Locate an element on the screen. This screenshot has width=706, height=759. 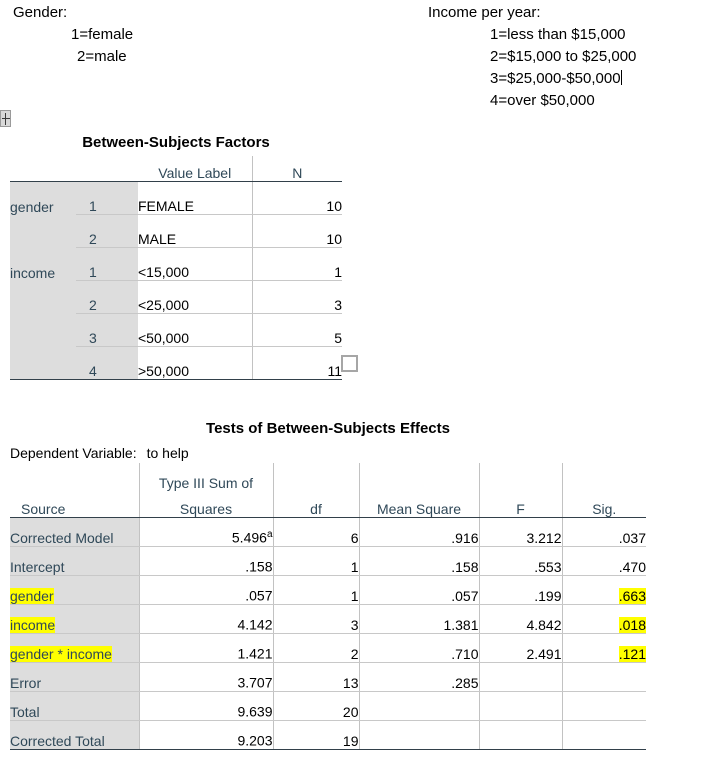
effects-cell-source: Corrected Total is located at coordinates (74, 735).